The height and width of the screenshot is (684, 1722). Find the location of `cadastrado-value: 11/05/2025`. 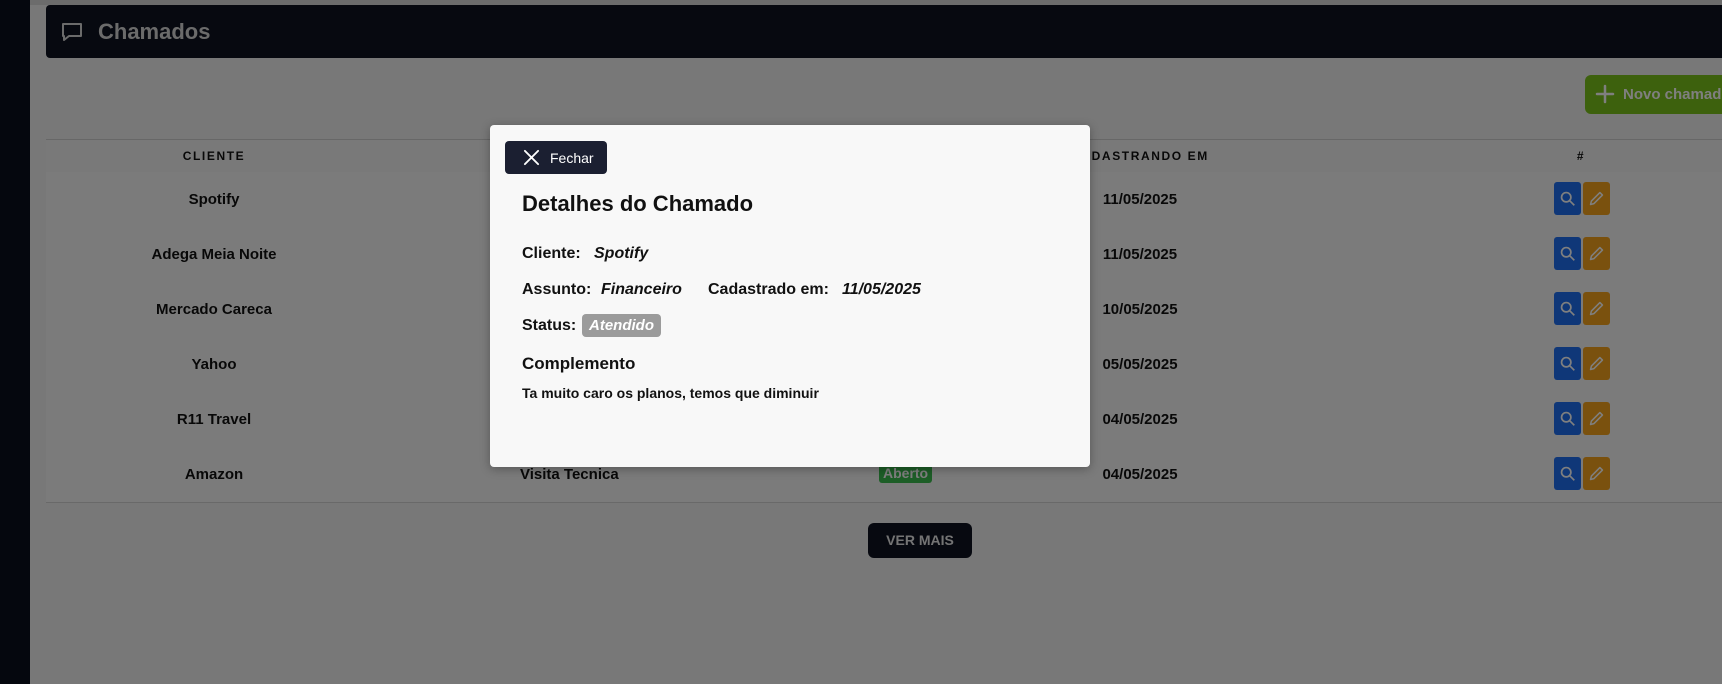

cadastrado-value: 11/05/2025 is located at coordinates (881, 289).